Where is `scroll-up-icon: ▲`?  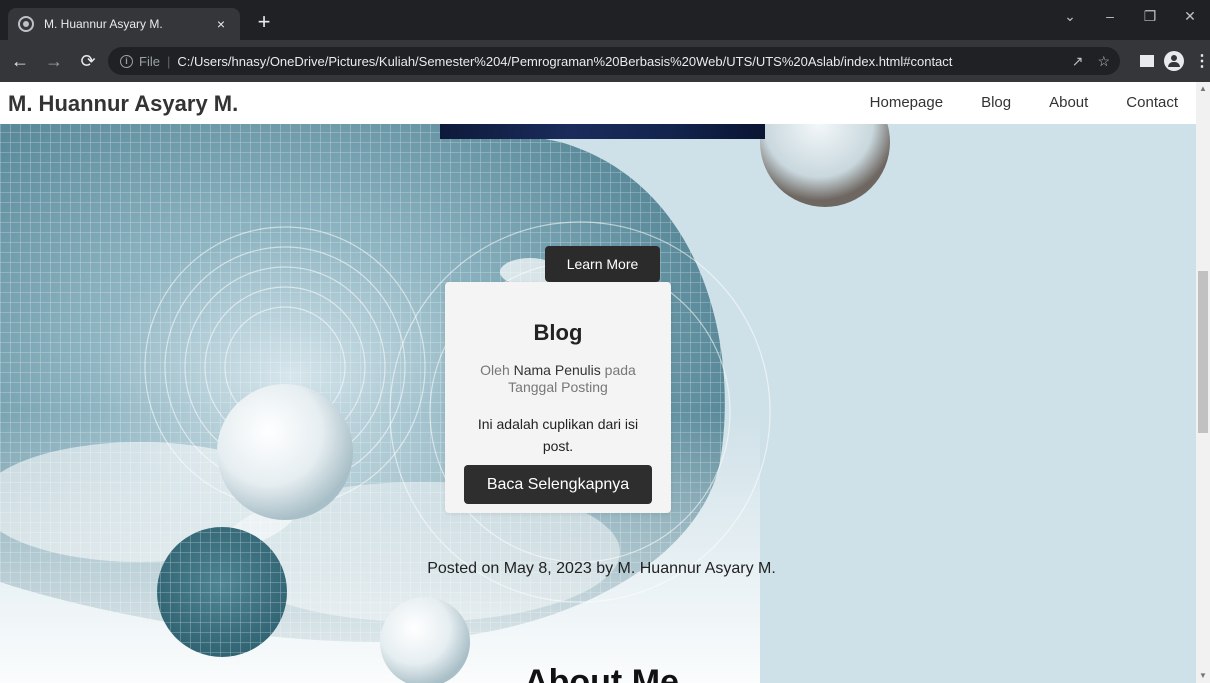 scroll-up-icon: ▲ is located at coordinates (1203, 89).